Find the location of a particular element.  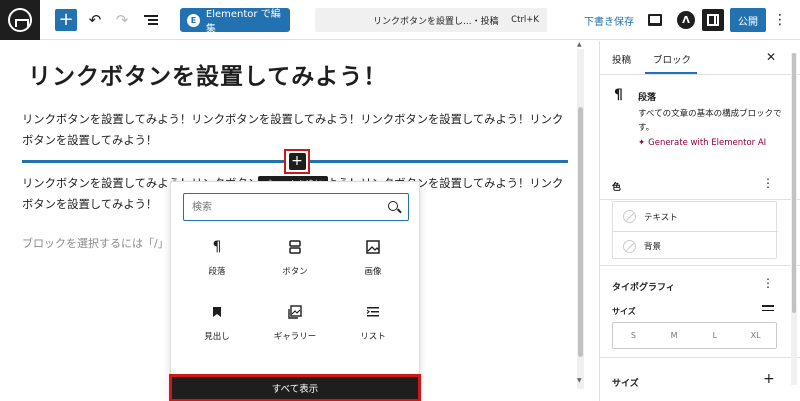

heading-icon is located at coordinates (217, 312).